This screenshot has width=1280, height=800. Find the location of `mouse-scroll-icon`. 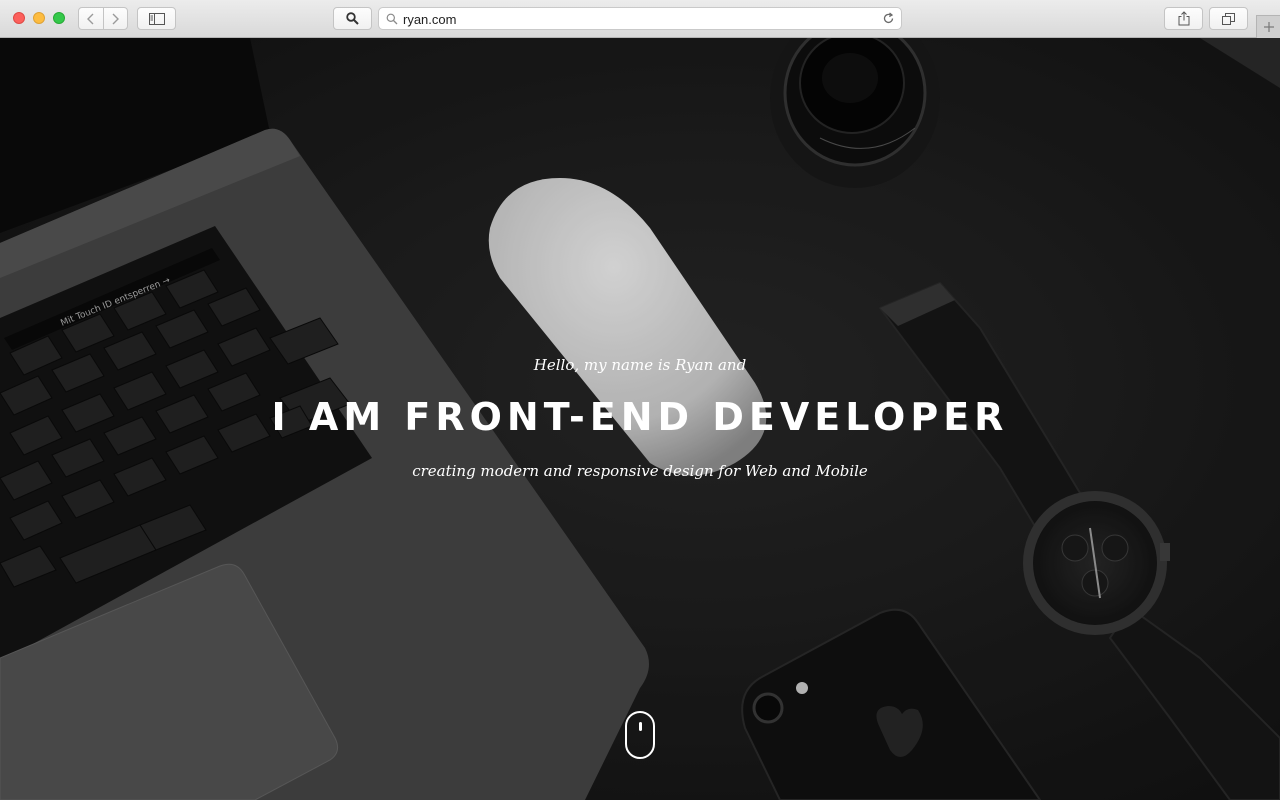

mouse-scroll-icon is located at coordinates (640, 726).